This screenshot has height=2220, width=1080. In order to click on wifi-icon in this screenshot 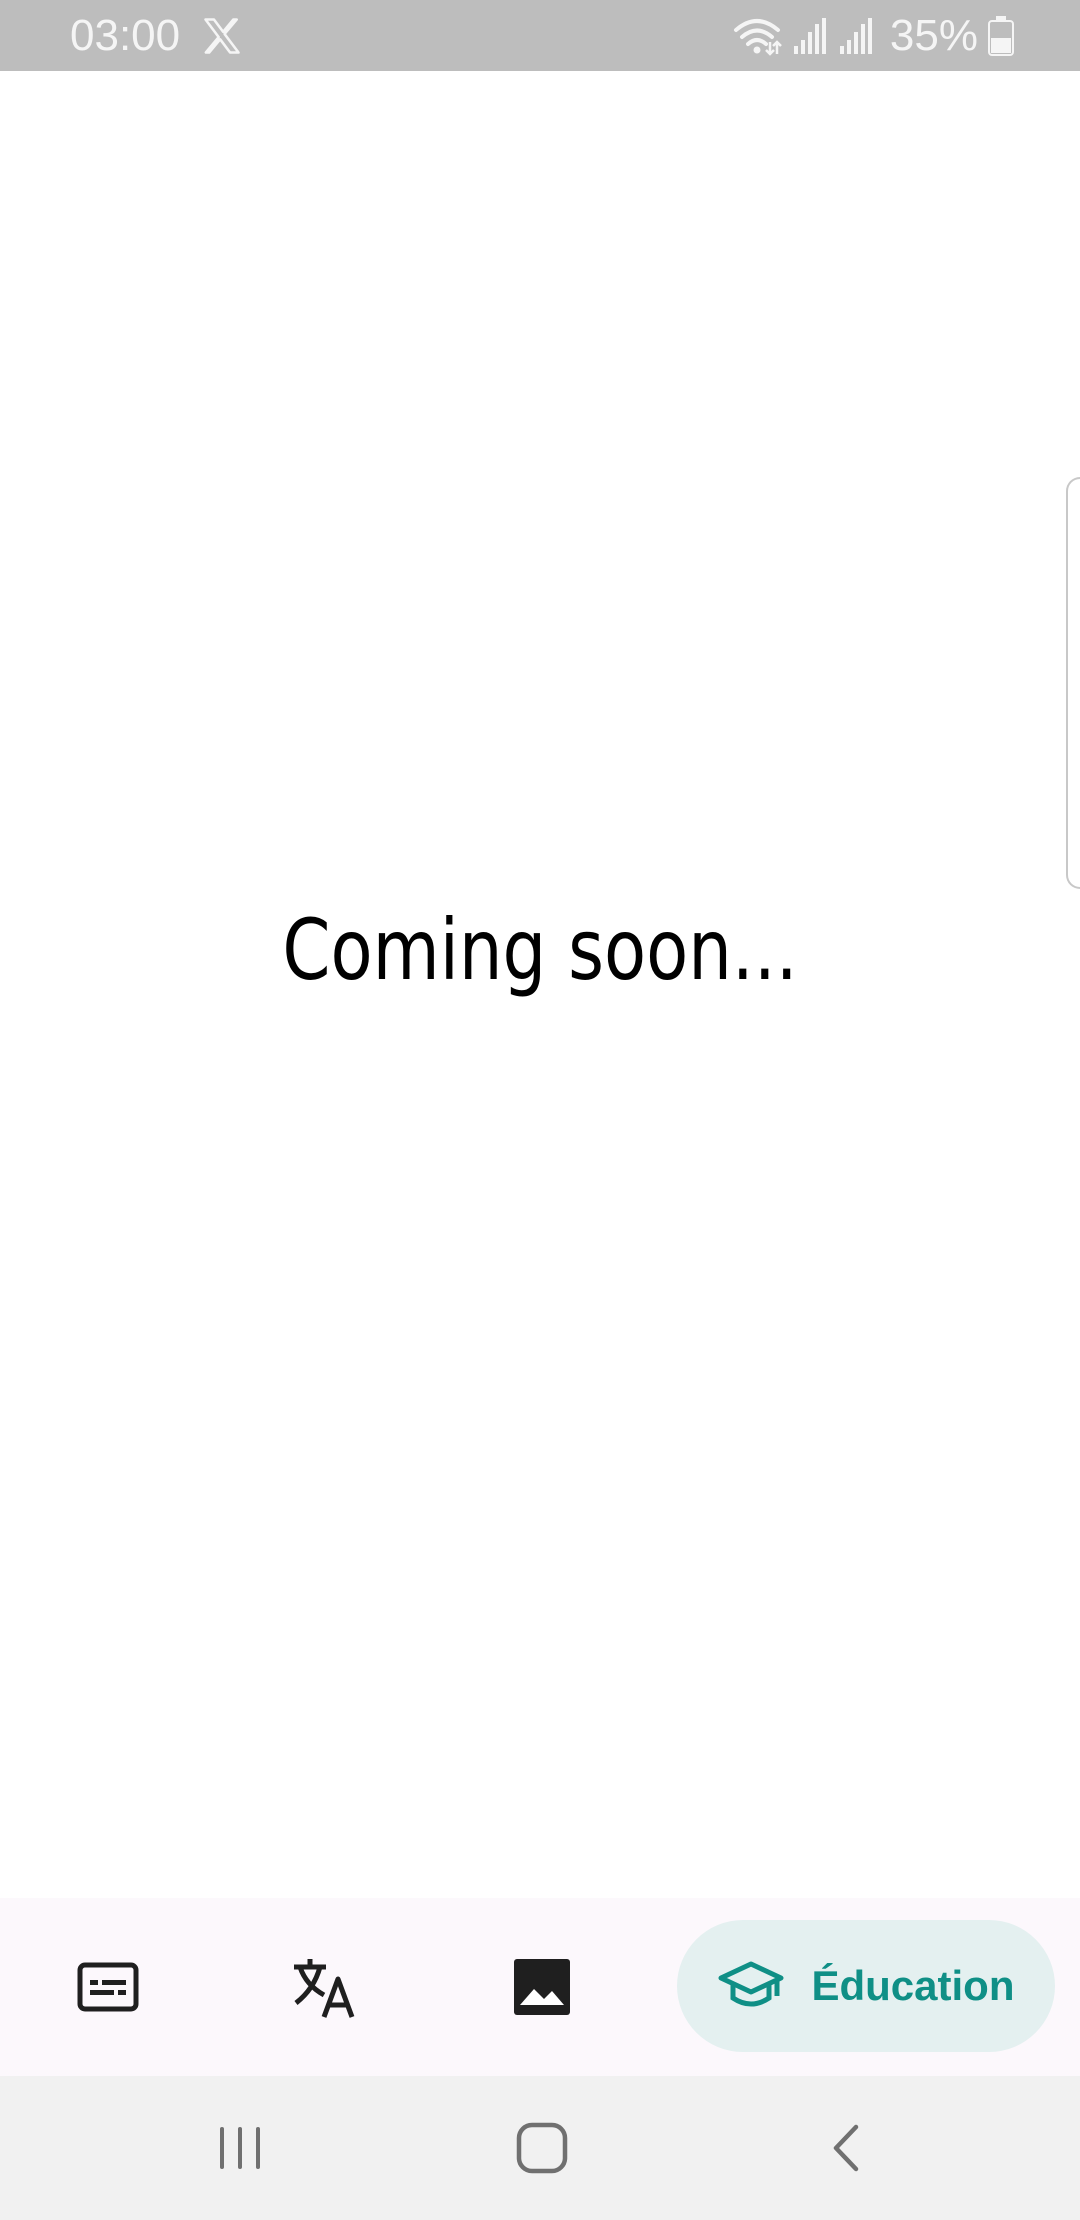, I will do `click(757, 37)`.